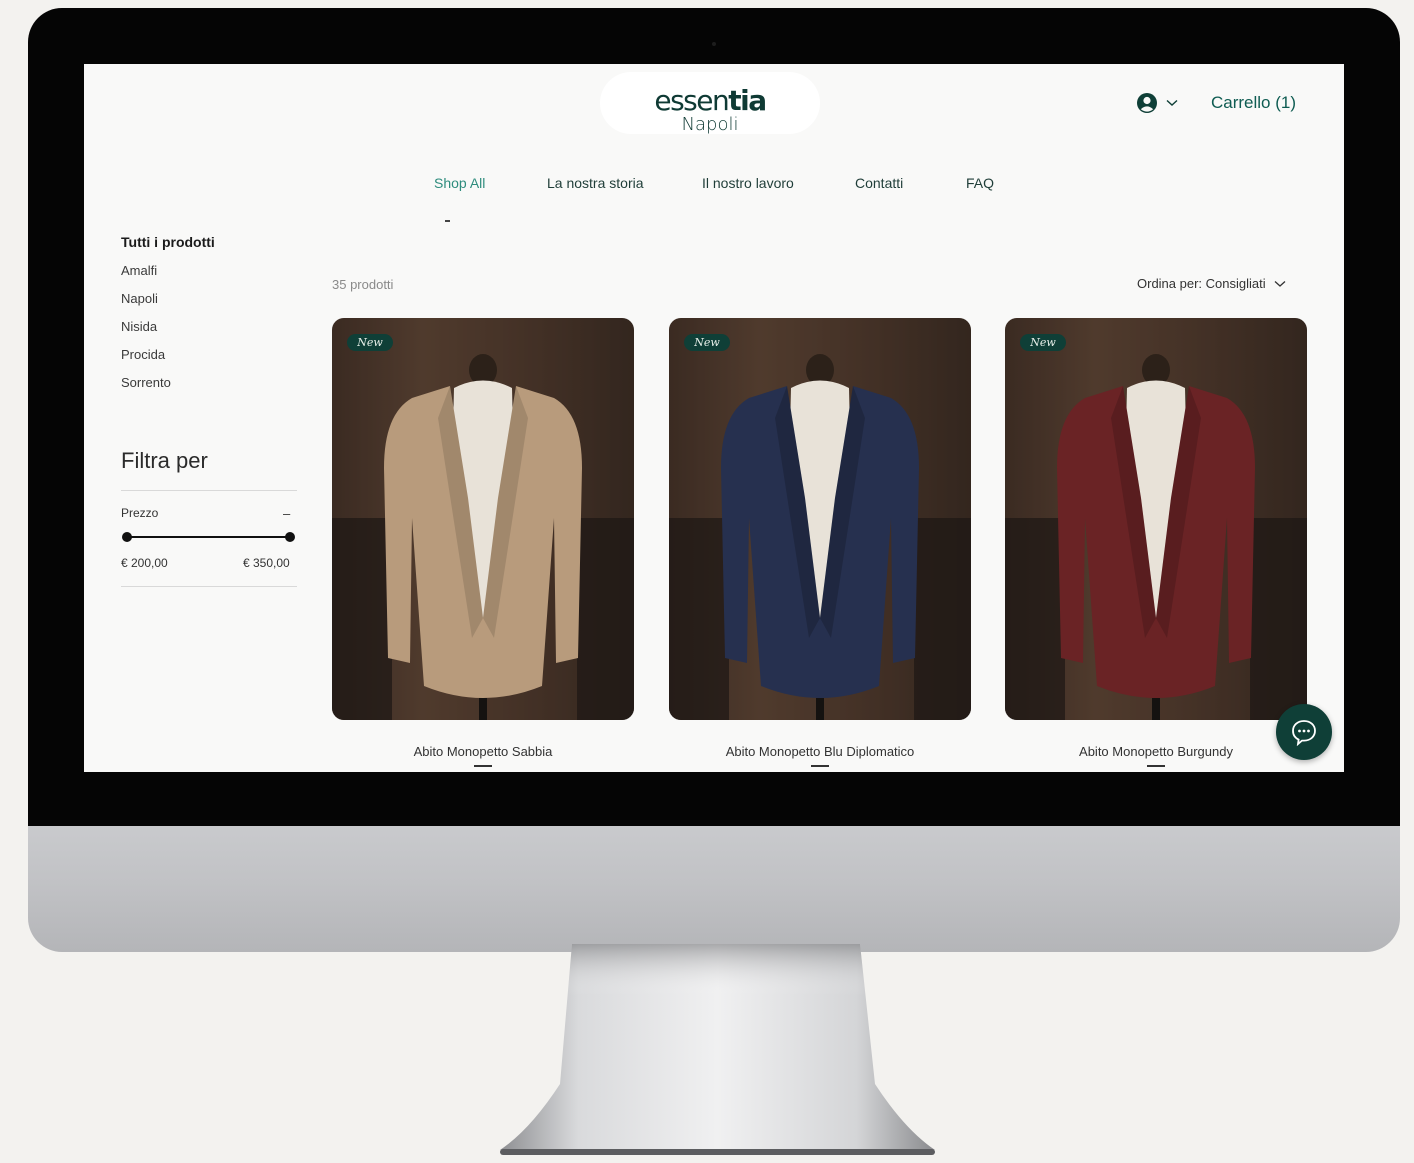 The image size is (1414, 1163). I want to click on nav-item-contatti: Contatti, so click(879, 183).